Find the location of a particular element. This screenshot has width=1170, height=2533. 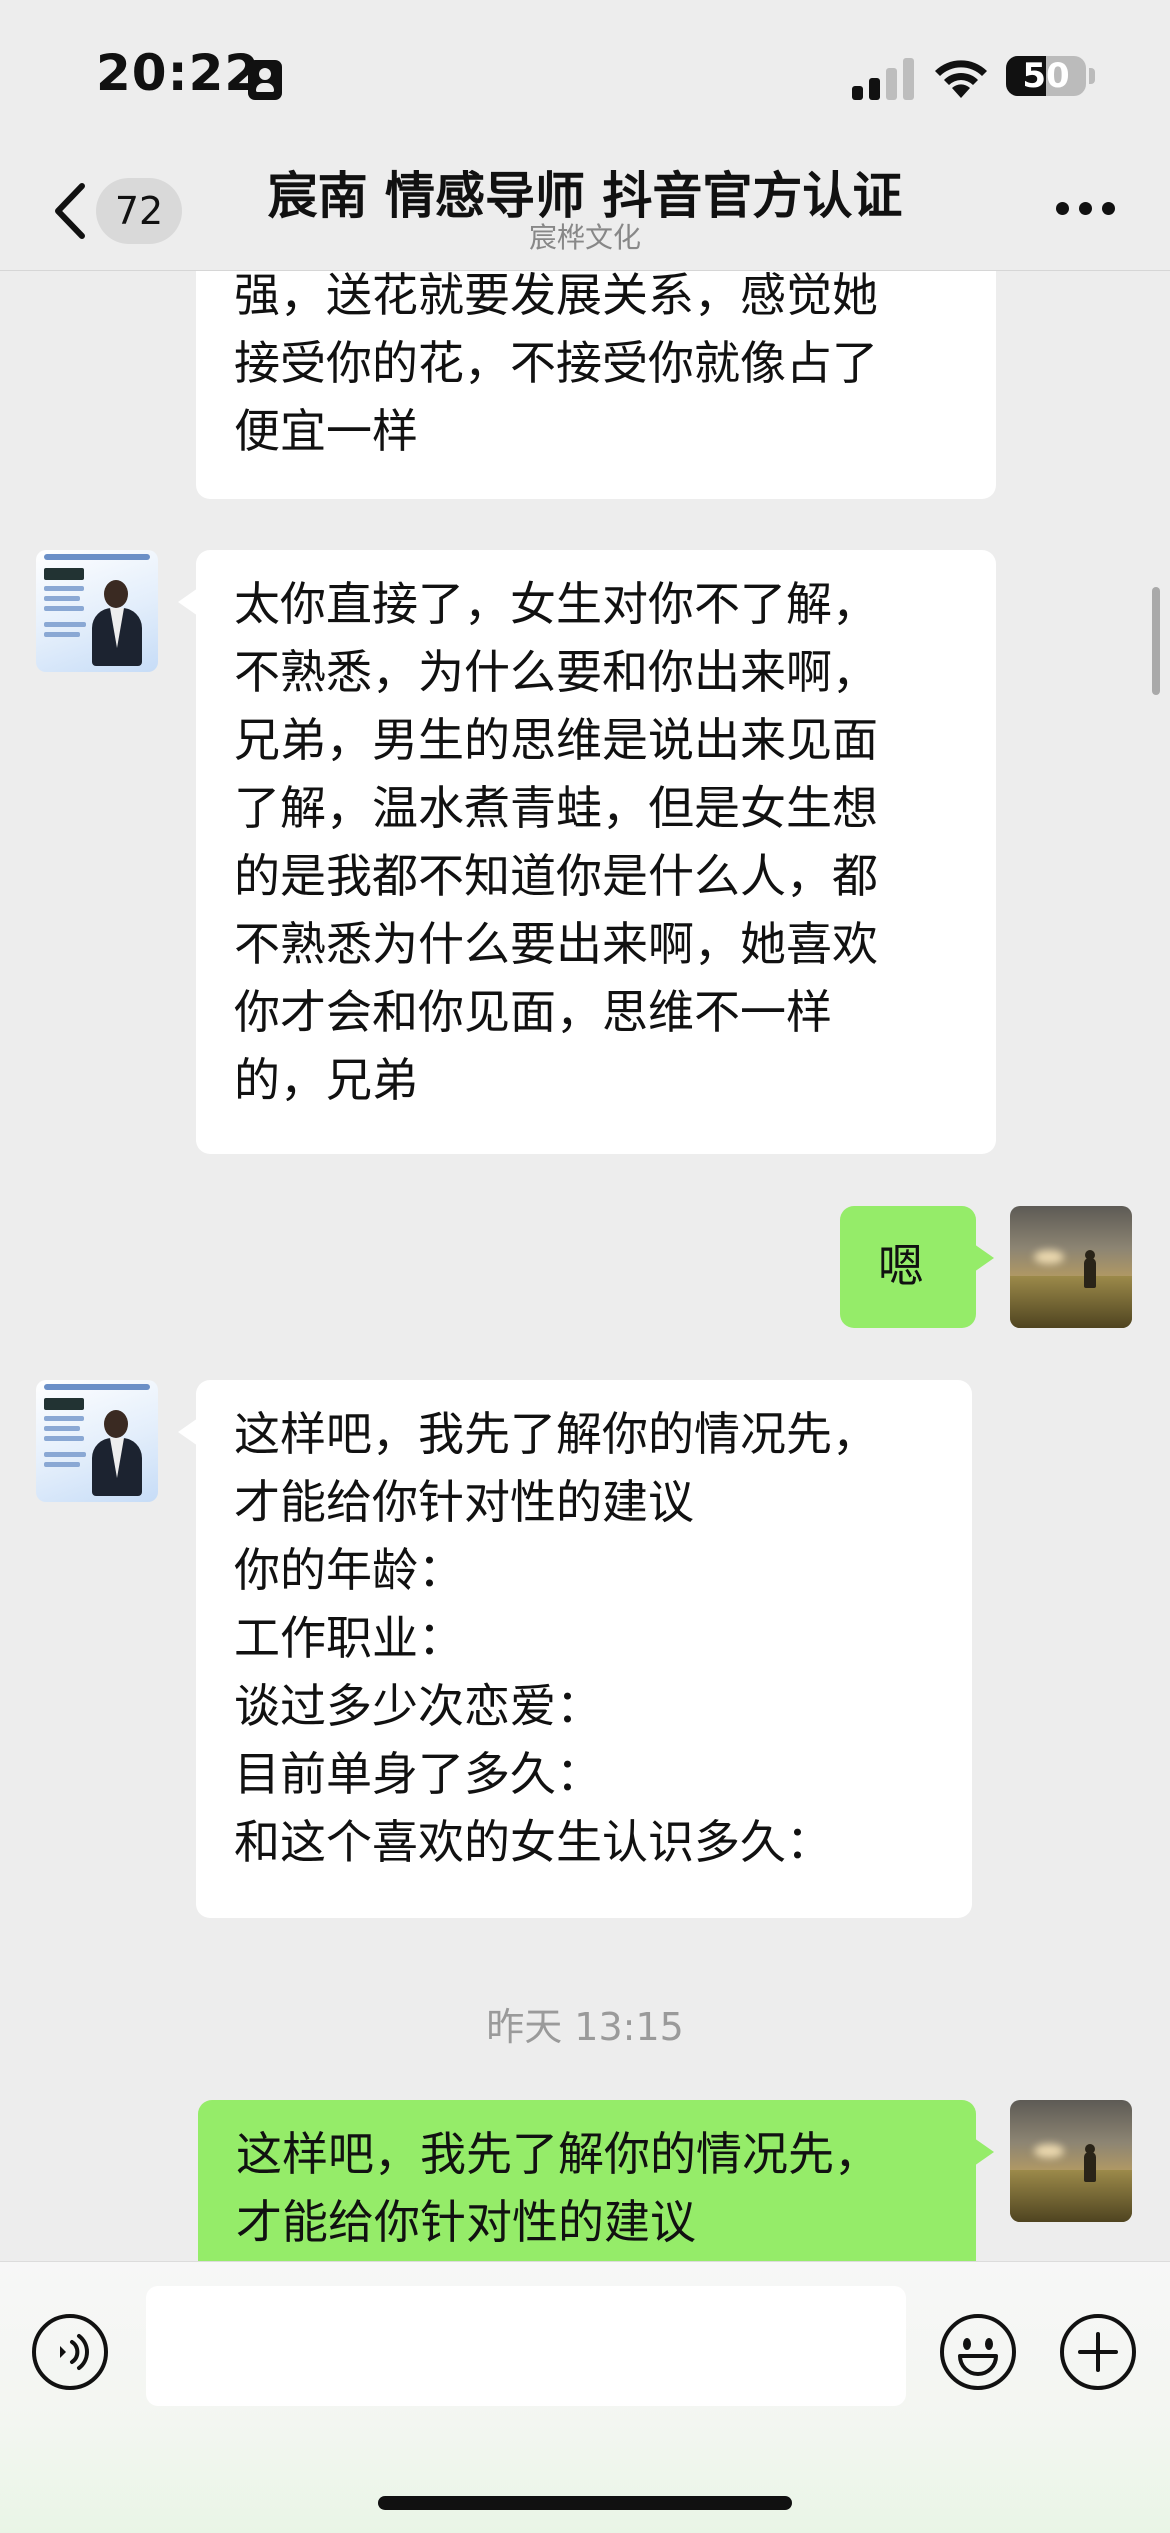

more-horizontal-icon is located at coordinates (1086, 209).